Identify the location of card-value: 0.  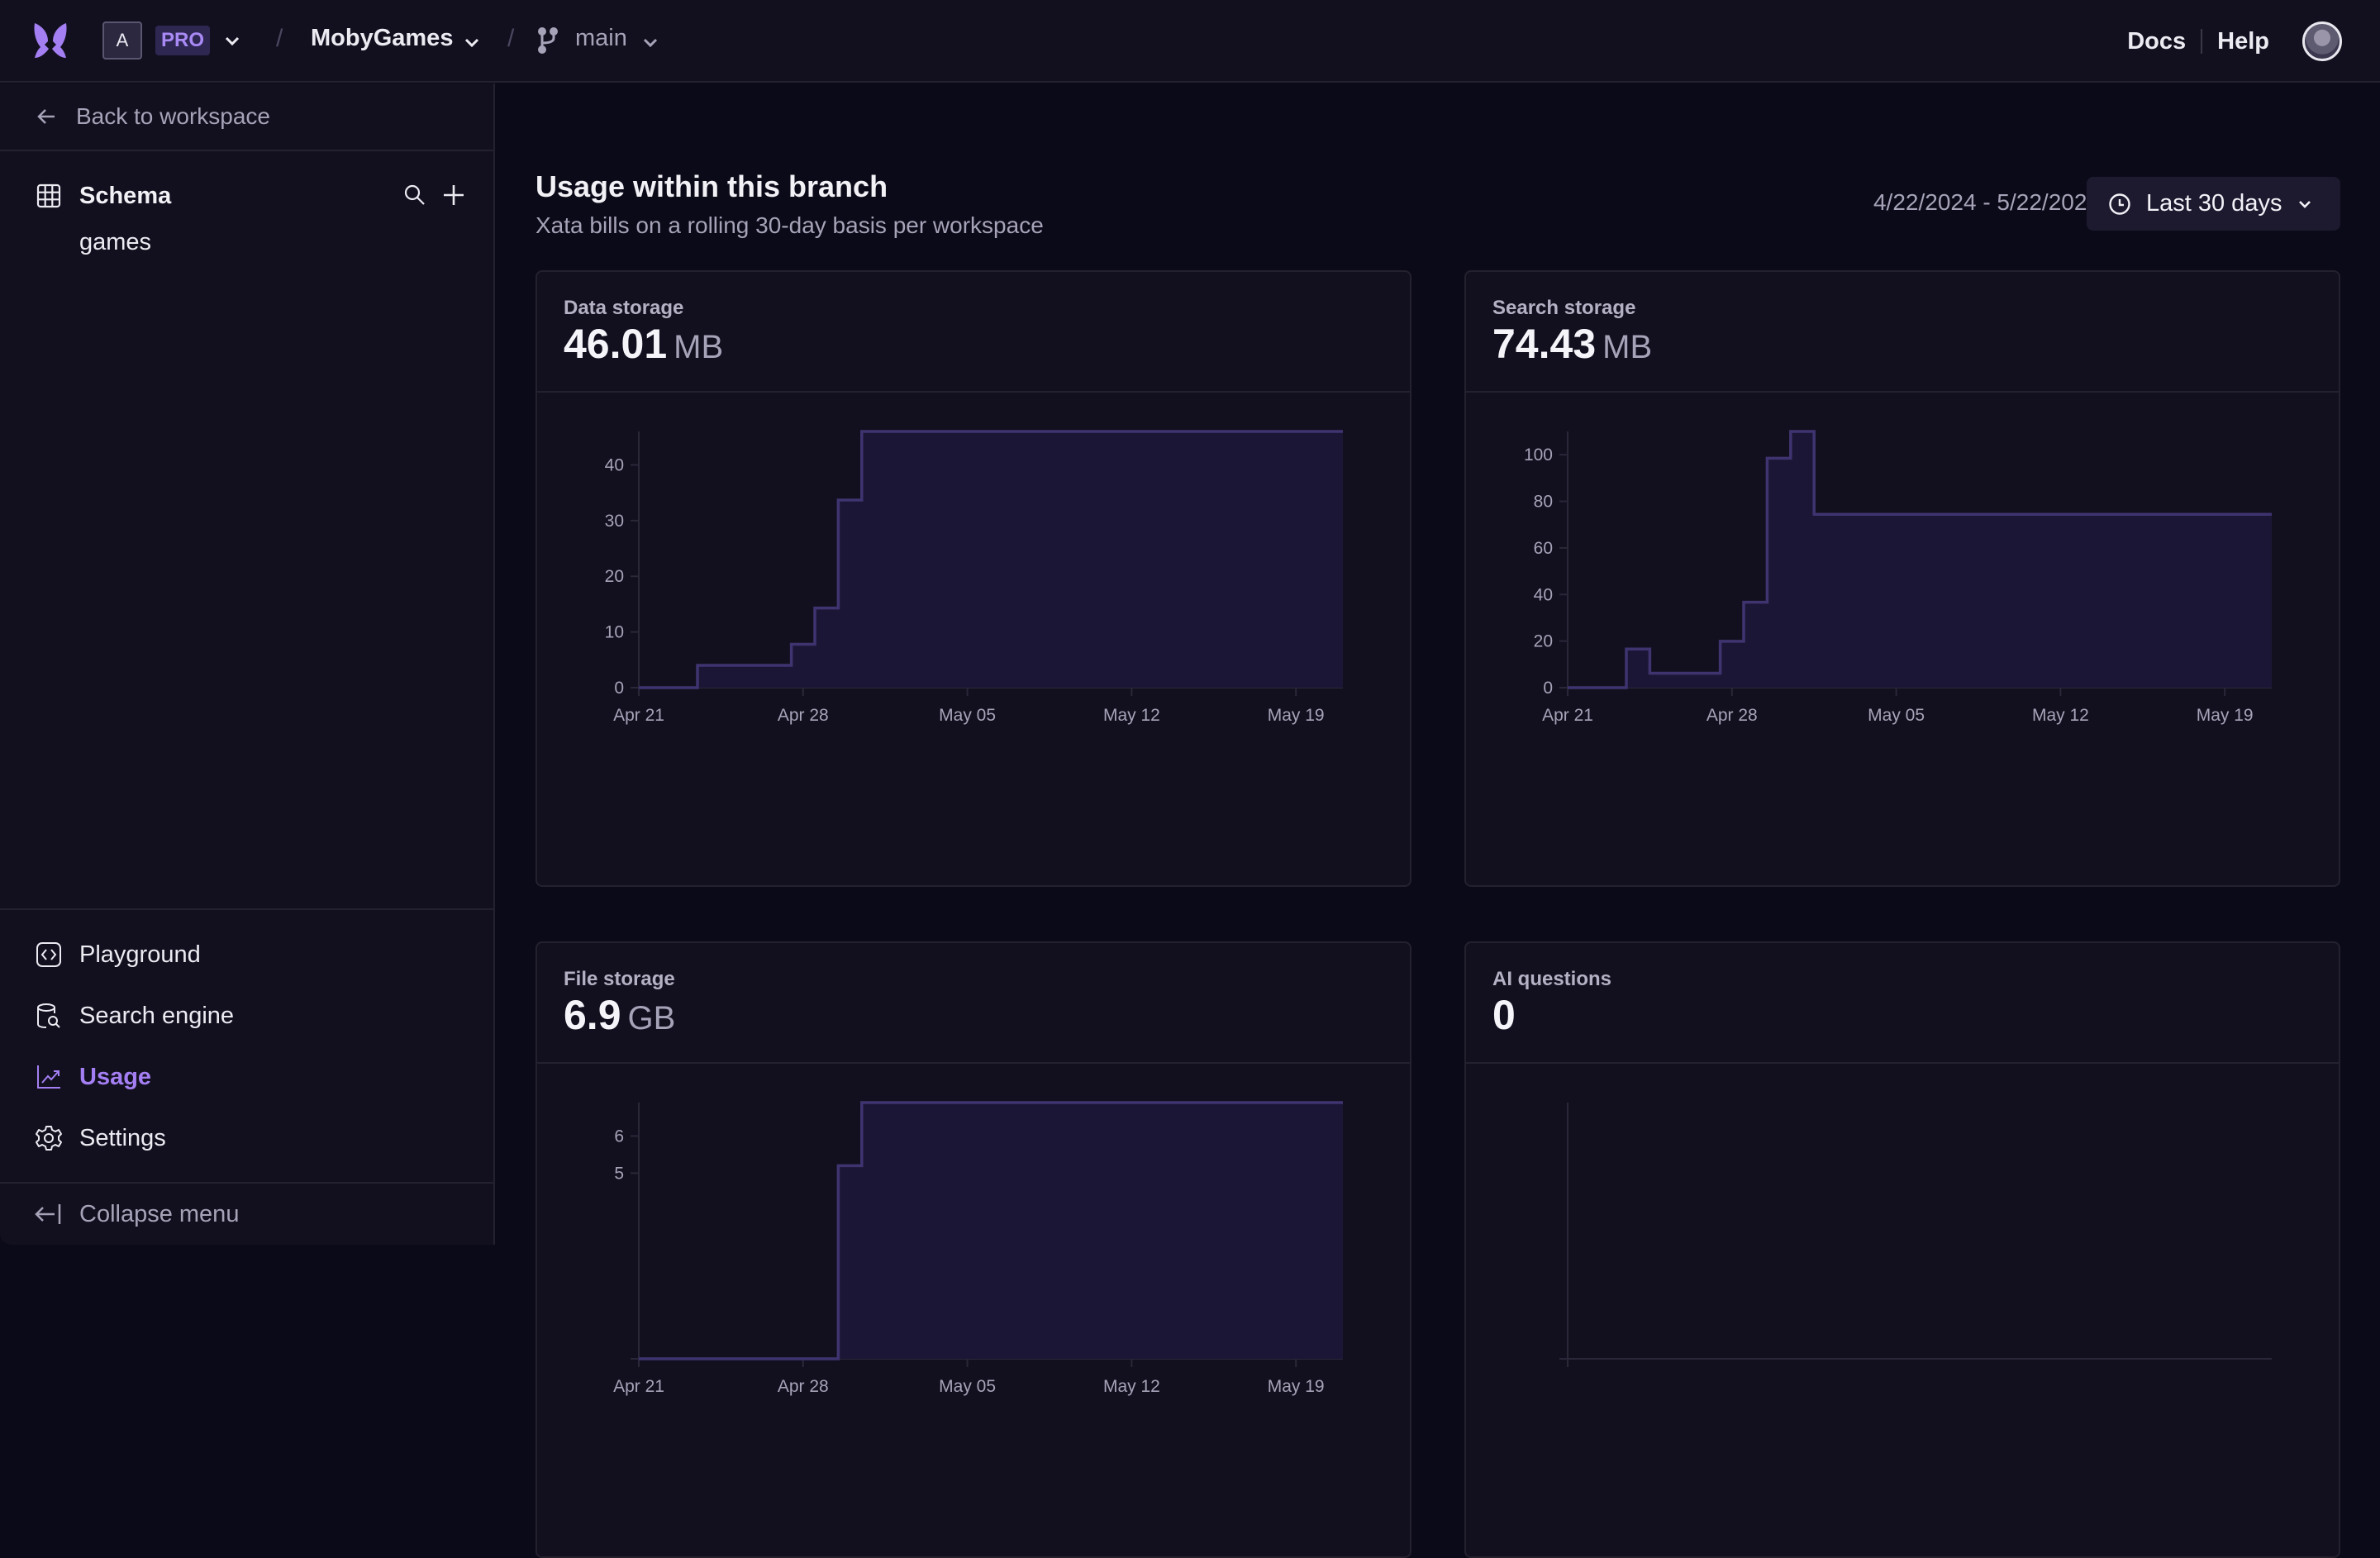
(1507, 1015).